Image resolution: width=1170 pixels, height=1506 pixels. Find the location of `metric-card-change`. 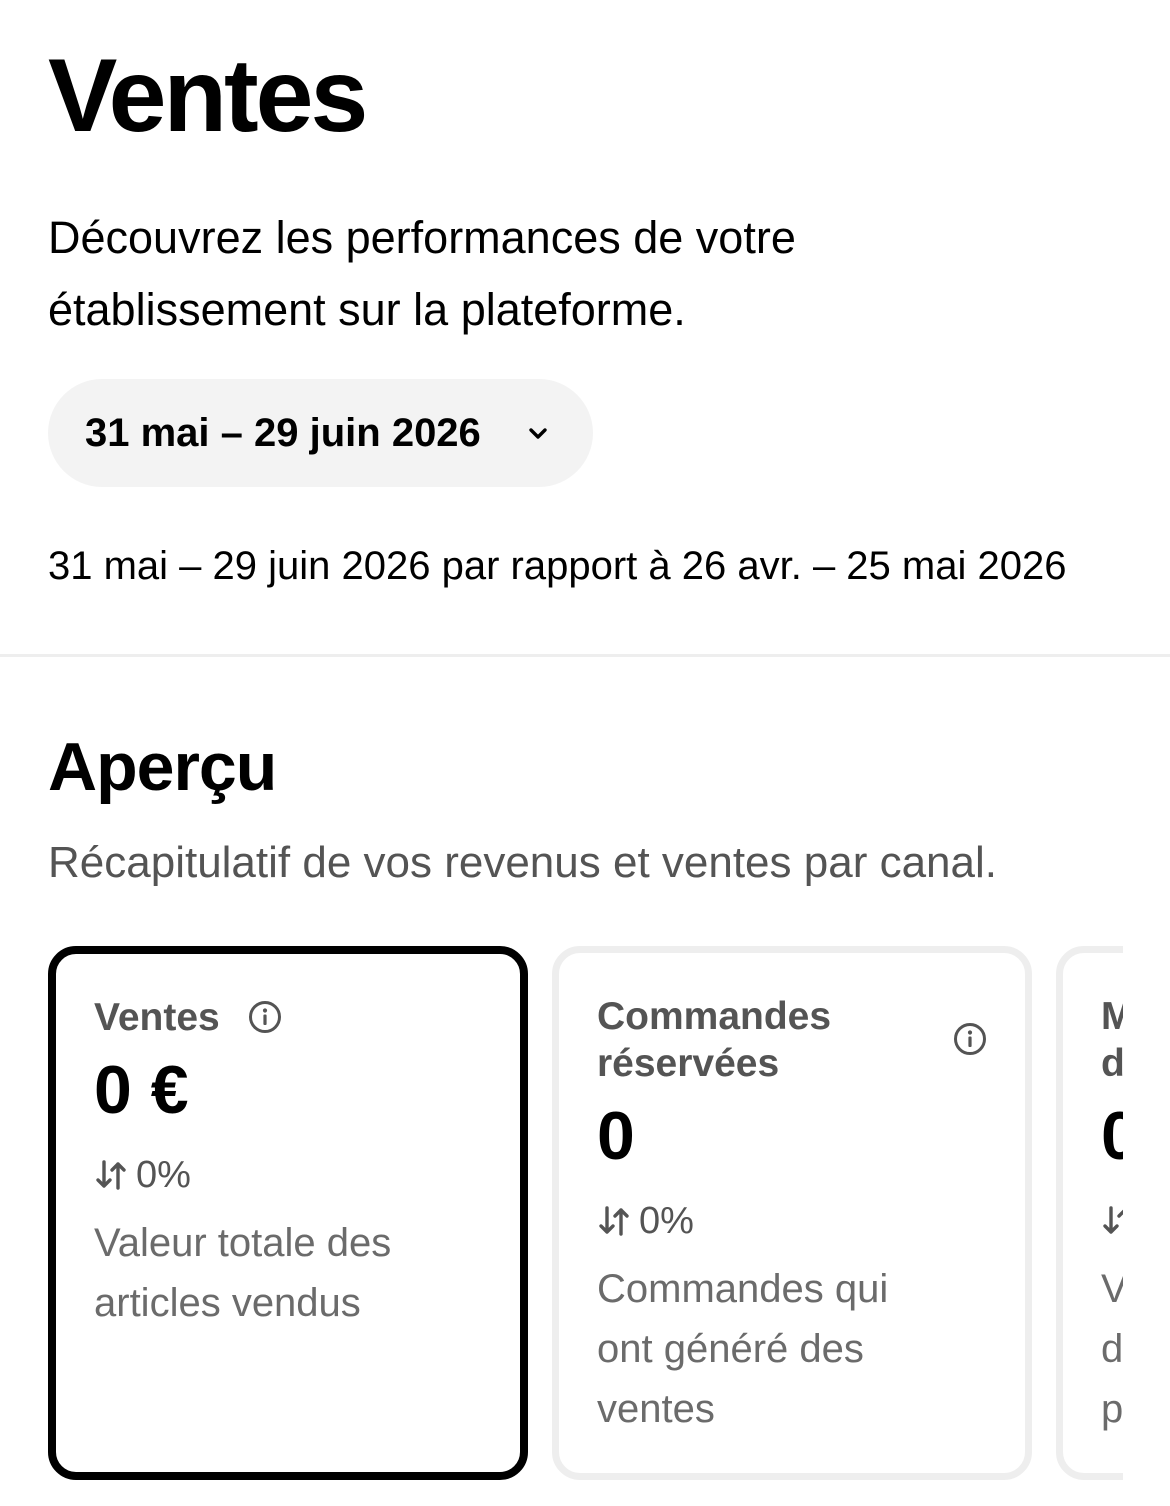

metric-card-change is located at coordinates (1112, 1221).